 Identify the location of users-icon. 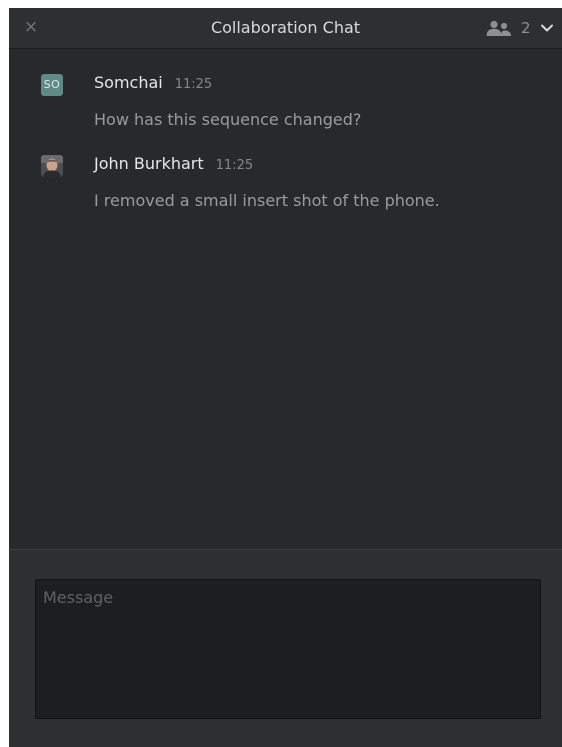
(498, 28).